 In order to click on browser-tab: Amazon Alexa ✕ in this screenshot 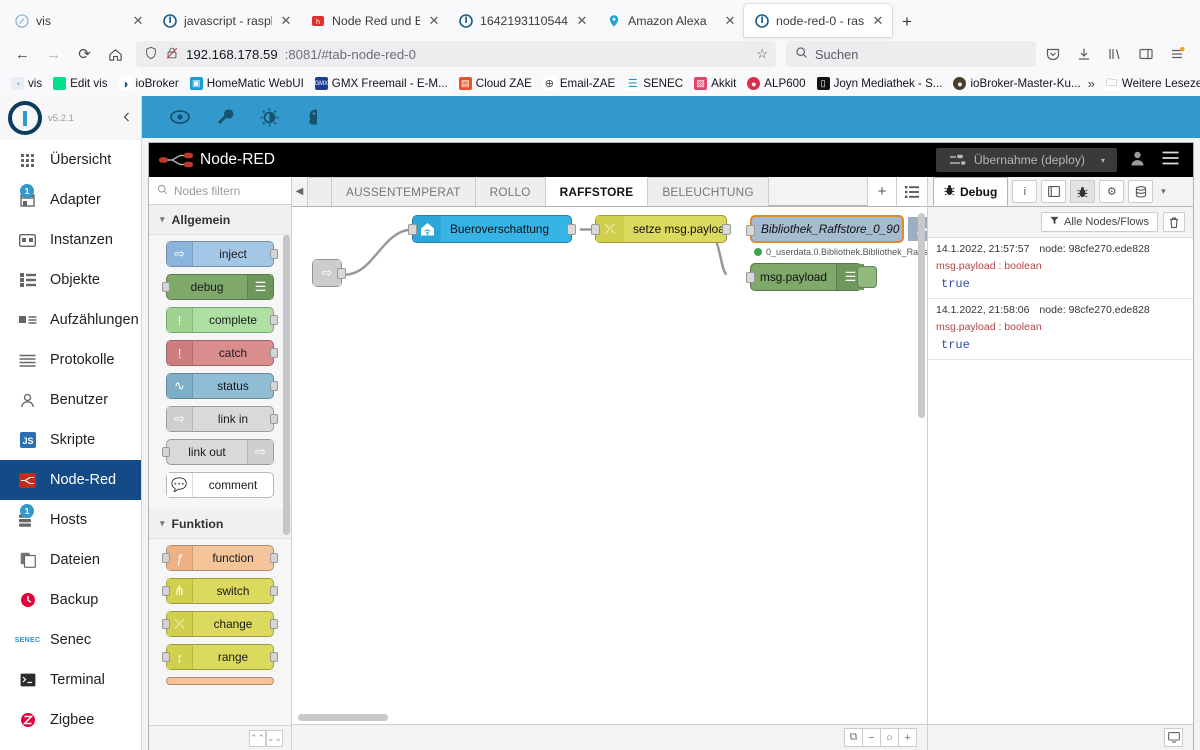, I will do `click(670, 20)`.